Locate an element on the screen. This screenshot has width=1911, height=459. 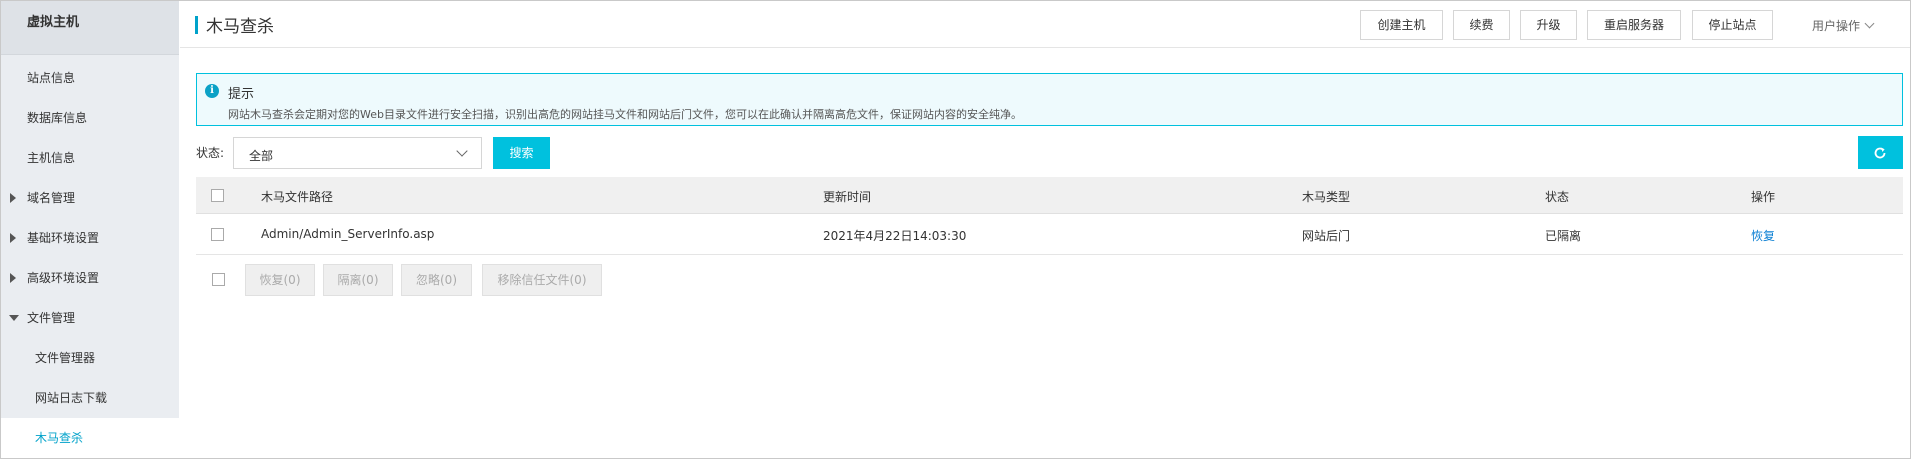
sidebar-item-file-manager: 文件管理器 is located at coordinates (90, 358).